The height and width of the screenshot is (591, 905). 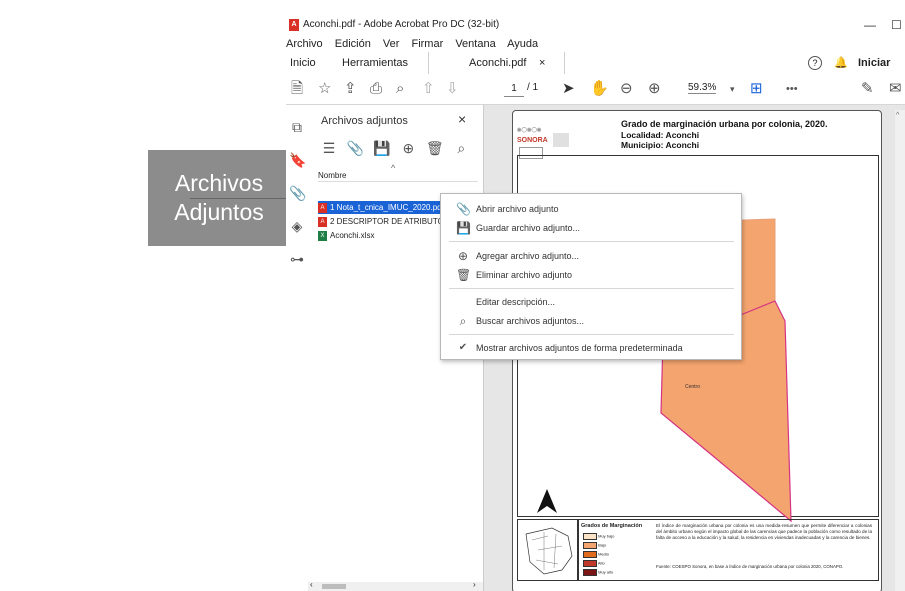 I want to click on layers-icon: ◈, so click(x=297, y=226).